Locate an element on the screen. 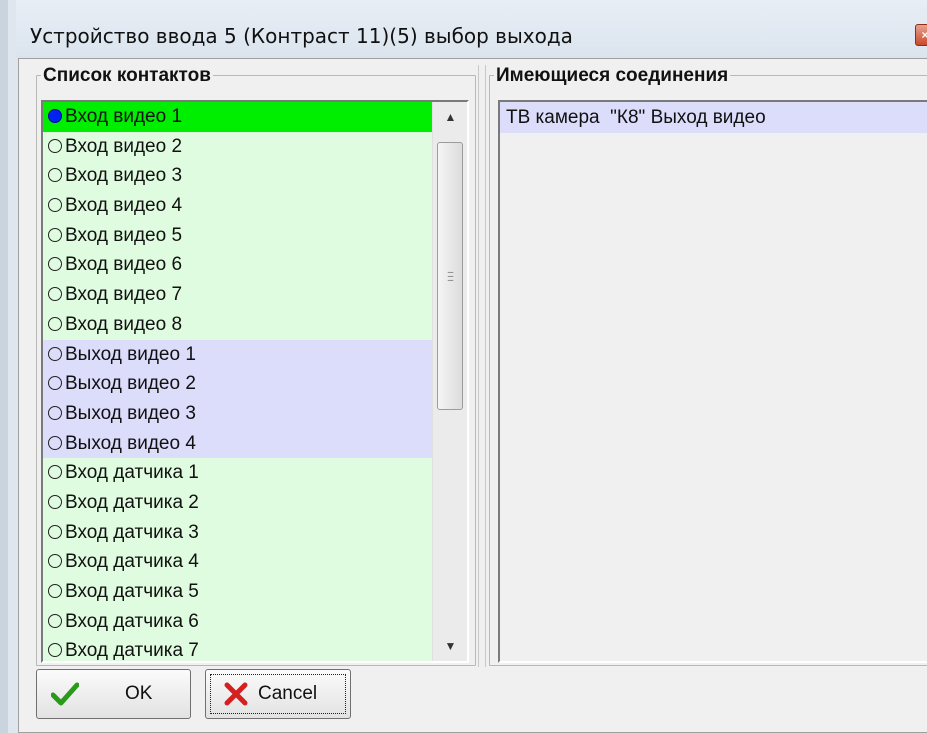 The height and width of the screenshot is (733, 927). scroll-up-arrow-icon: ▲ is located at coordinates (450, 117).